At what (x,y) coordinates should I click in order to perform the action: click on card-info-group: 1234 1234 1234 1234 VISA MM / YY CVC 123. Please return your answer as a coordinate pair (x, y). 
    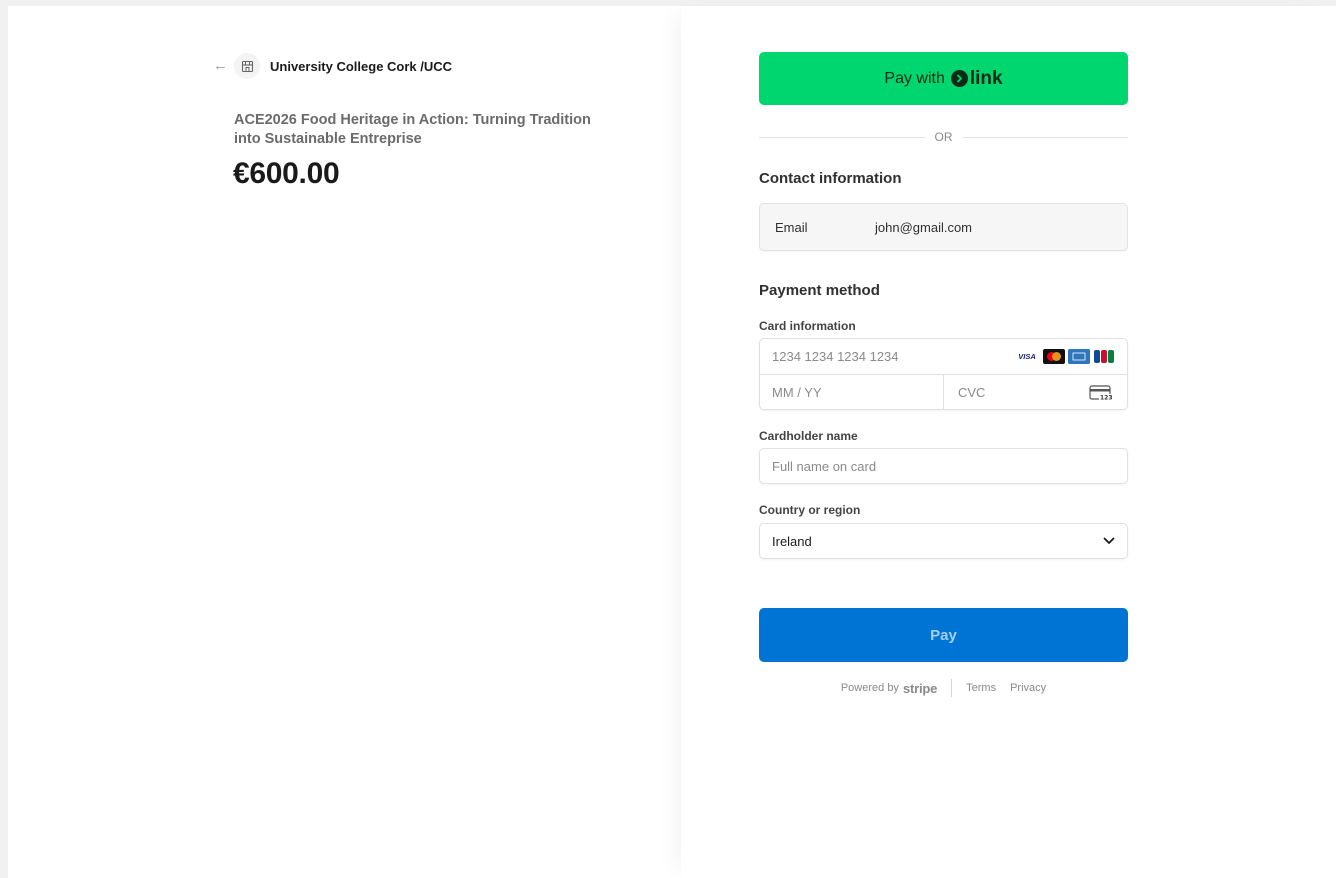
    Looking at the image, I should click on (943, 374).